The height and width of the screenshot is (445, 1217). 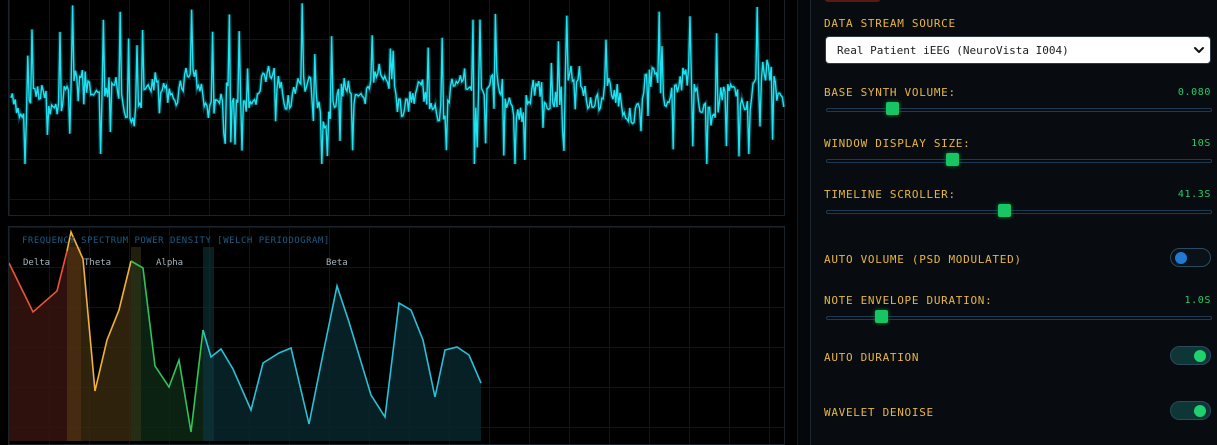 I want to click on auto-duration-label: AUTO DURATION, so click(x=872, y=357).